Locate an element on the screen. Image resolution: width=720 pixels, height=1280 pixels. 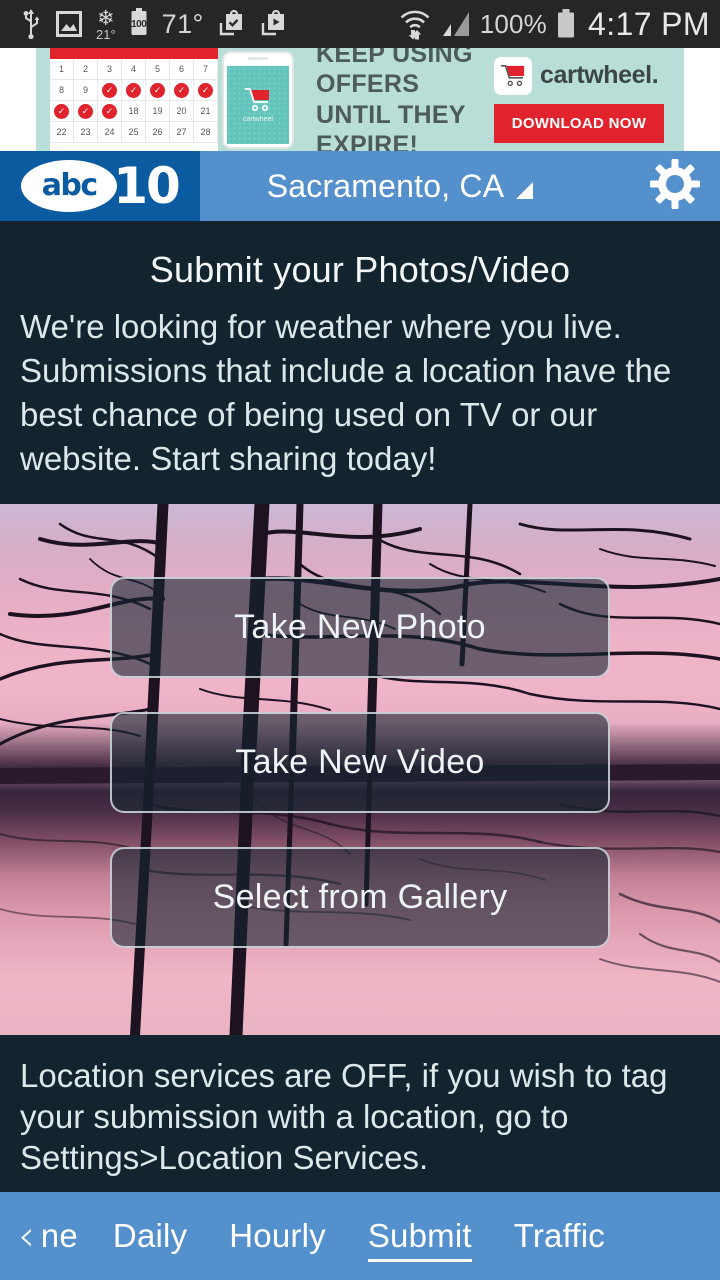
chevron-down-icon is located at coordinates (525, 190).